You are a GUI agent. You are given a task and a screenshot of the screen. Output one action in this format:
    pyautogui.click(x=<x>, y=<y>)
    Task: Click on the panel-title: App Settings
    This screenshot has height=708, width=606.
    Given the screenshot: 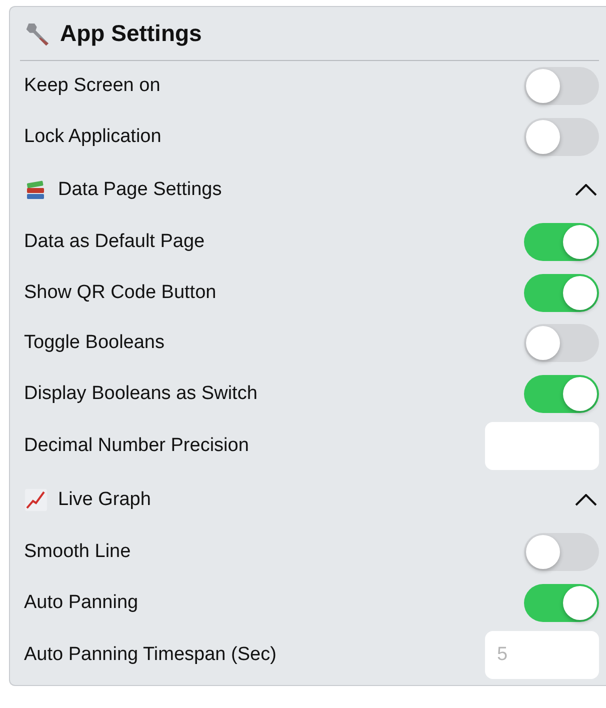 What is the action you would take?
    pyautogui.click(x=131, y=33)
    